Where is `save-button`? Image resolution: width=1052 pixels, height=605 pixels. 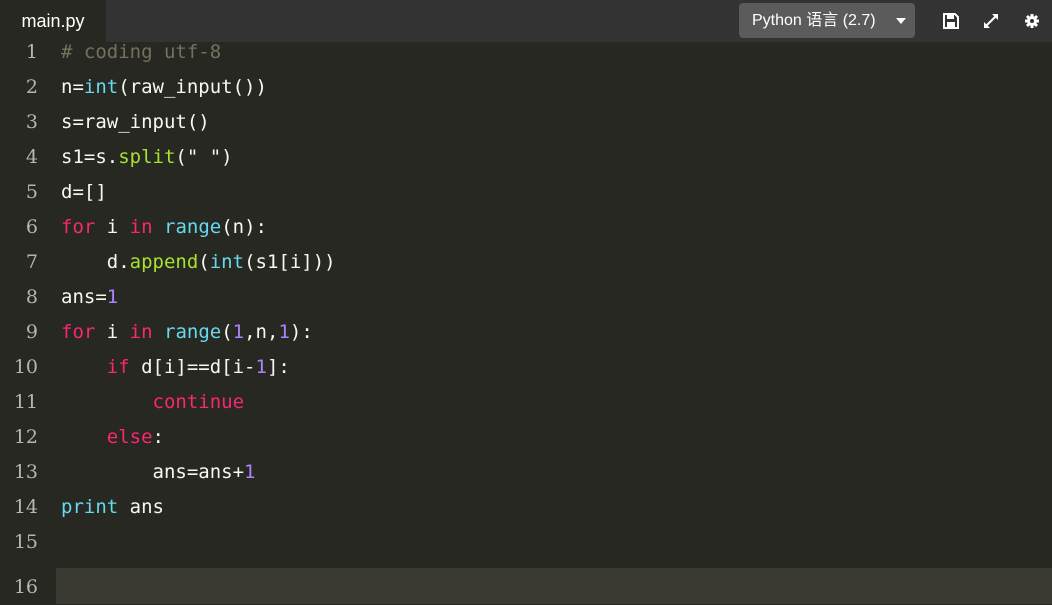
save-button is located at coordinates (951, 21).